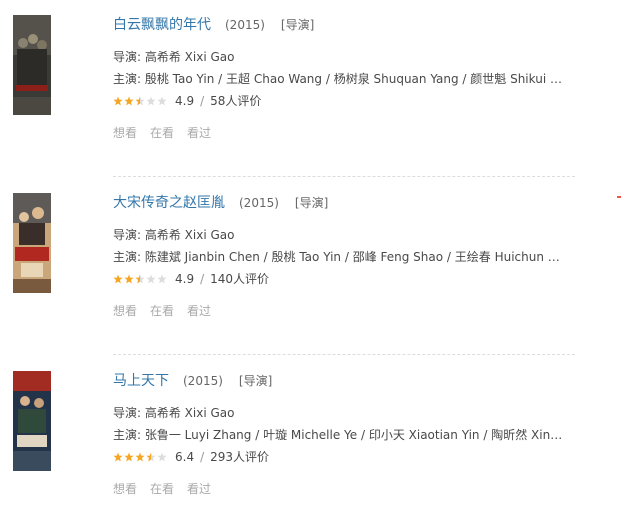  Describe the element at coordinates (240, 279) in the screenshot. I see `review-count: 140人评价` at that location.